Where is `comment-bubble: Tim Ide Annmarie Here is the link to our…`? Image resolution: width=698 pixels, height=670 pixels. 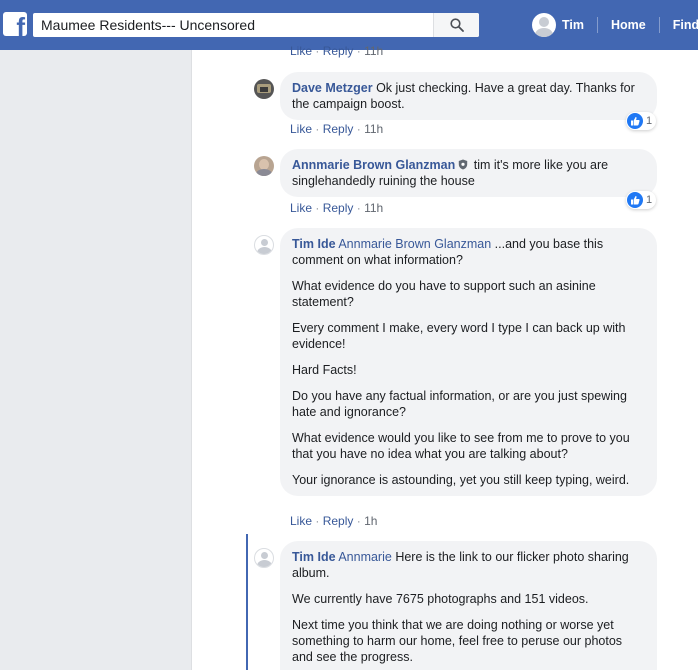
comment-bubble: Tim Ide Annmarie Here is the link to our… is located at coordinates (468, 605).